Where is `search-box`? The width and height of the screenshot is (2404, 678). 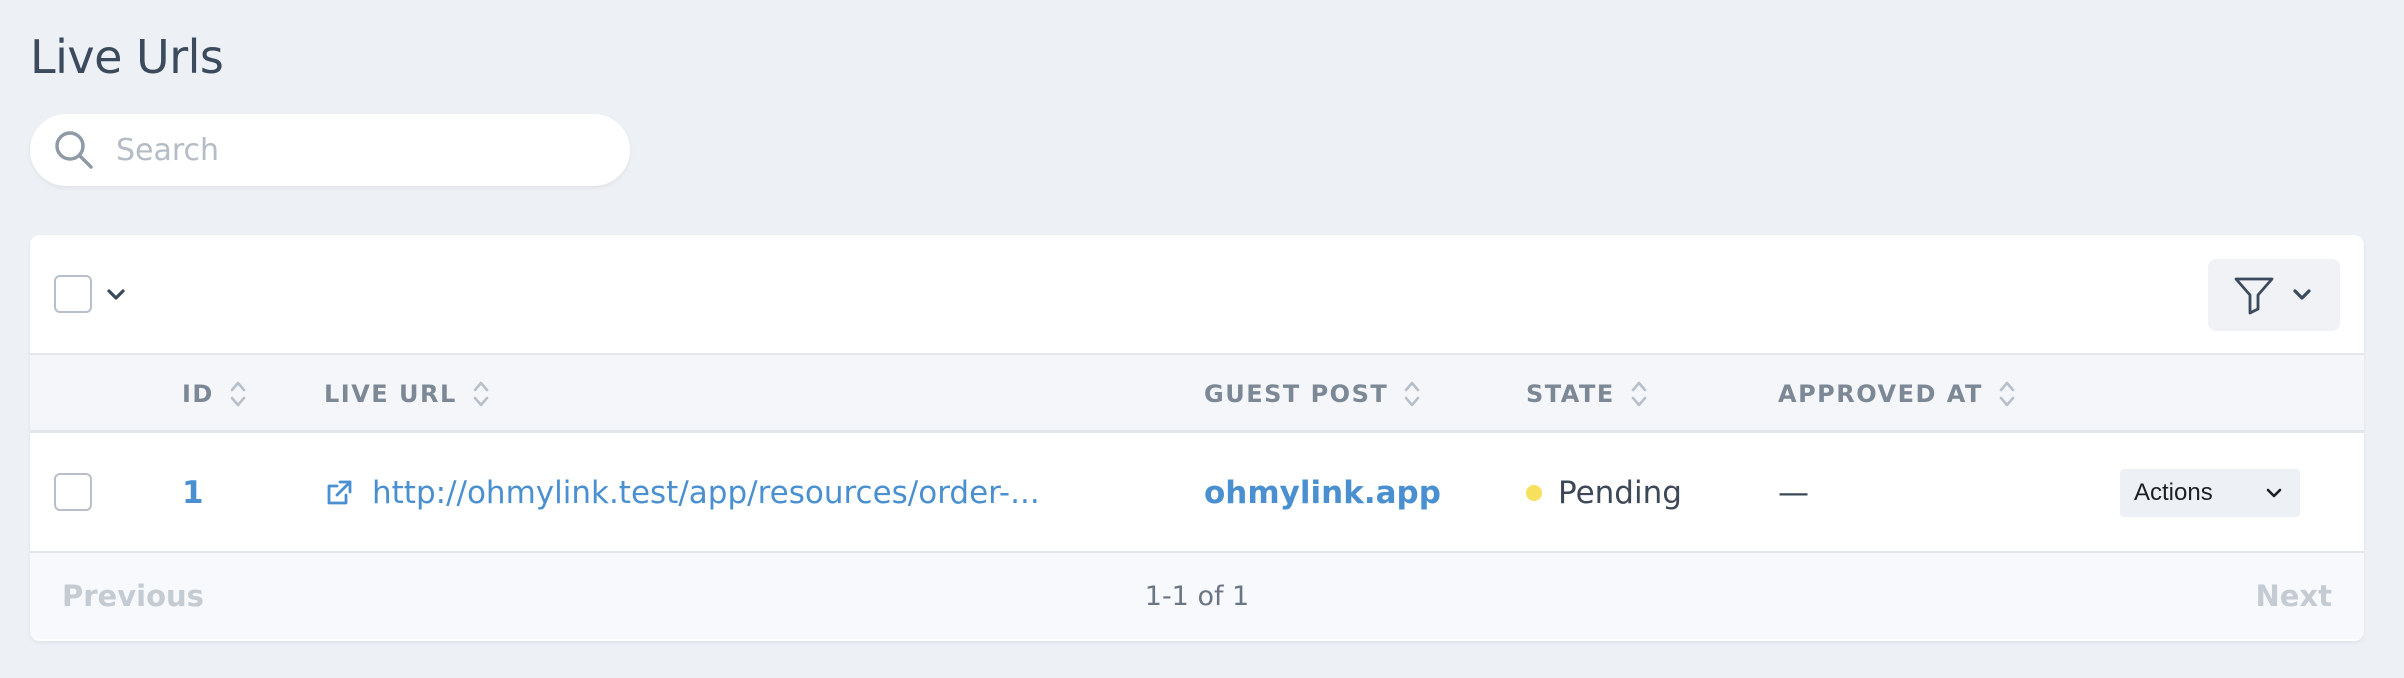
search-box is located at coordinates (330, 150).